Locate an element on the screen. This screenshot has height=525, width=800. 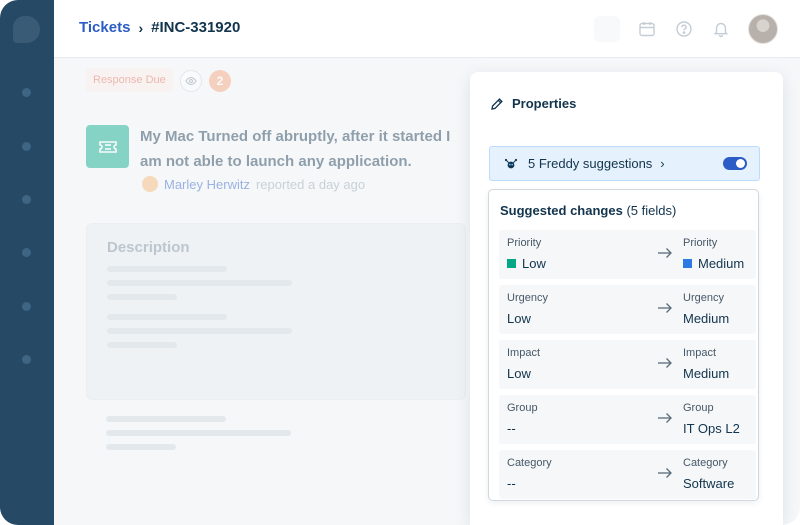
suggested-changes-count: (5 fields) is located at coordinates (651, 210).